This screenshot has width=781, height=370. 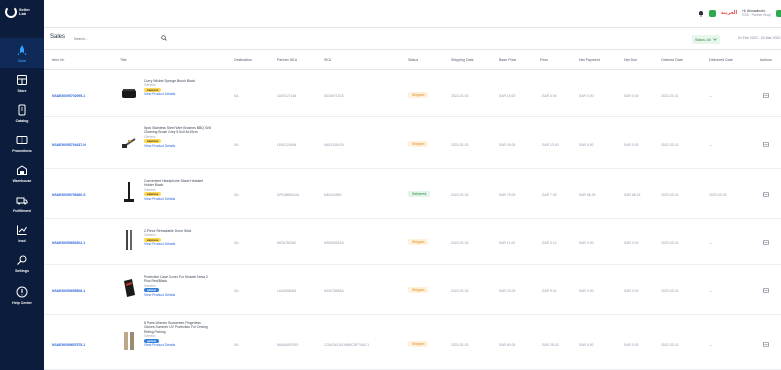 I want to click on partner-sku-cell: LD00124454, so click(x=287, y=145).